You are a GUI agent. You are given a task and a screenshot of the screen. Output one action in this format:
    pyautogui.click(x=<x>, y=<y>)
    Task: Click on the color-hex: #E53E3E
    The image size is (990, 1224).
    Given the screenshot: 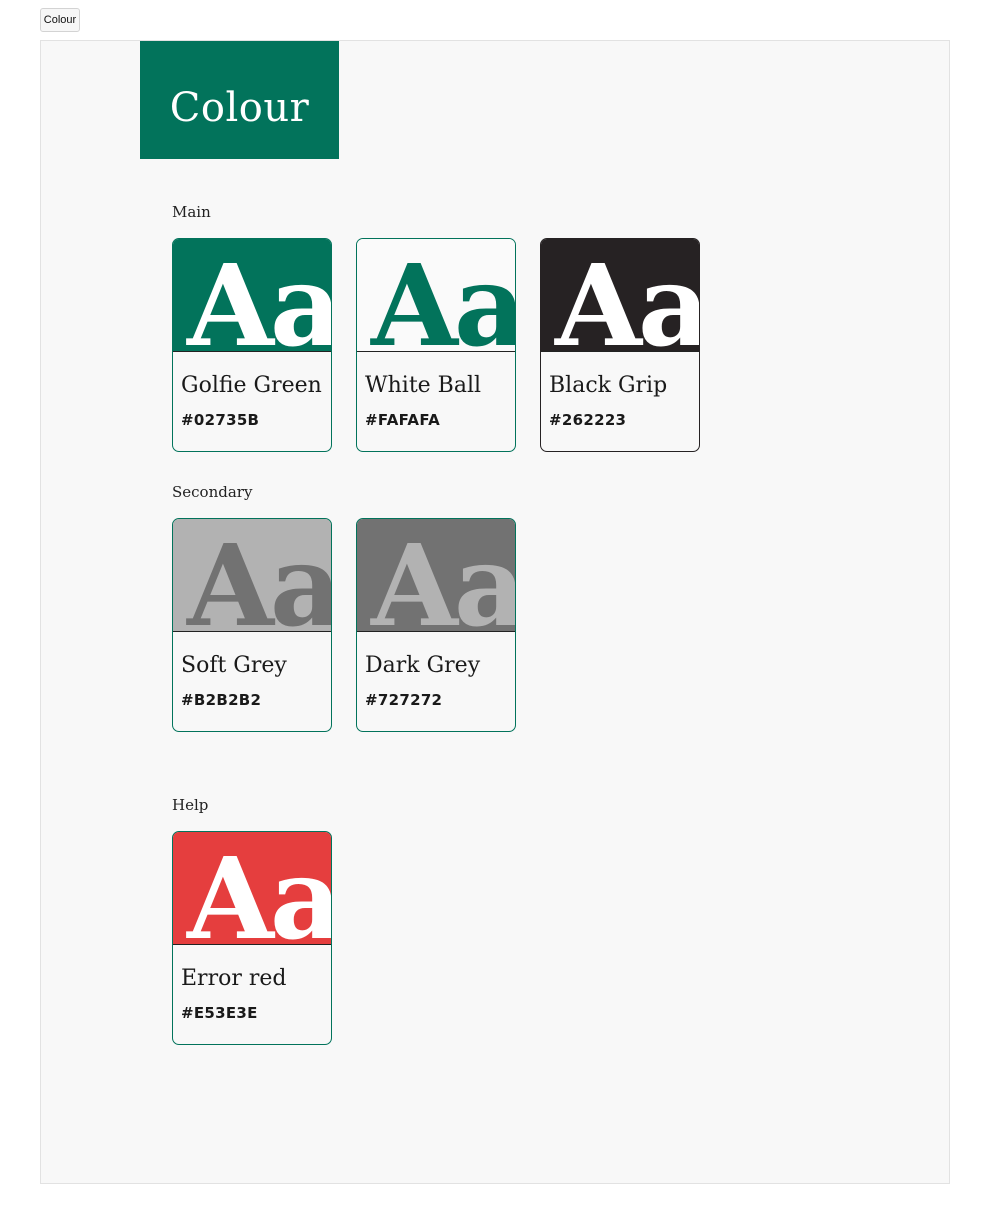 What is the action you would take?
    pyautogui.click(x=219, y=1013)
    